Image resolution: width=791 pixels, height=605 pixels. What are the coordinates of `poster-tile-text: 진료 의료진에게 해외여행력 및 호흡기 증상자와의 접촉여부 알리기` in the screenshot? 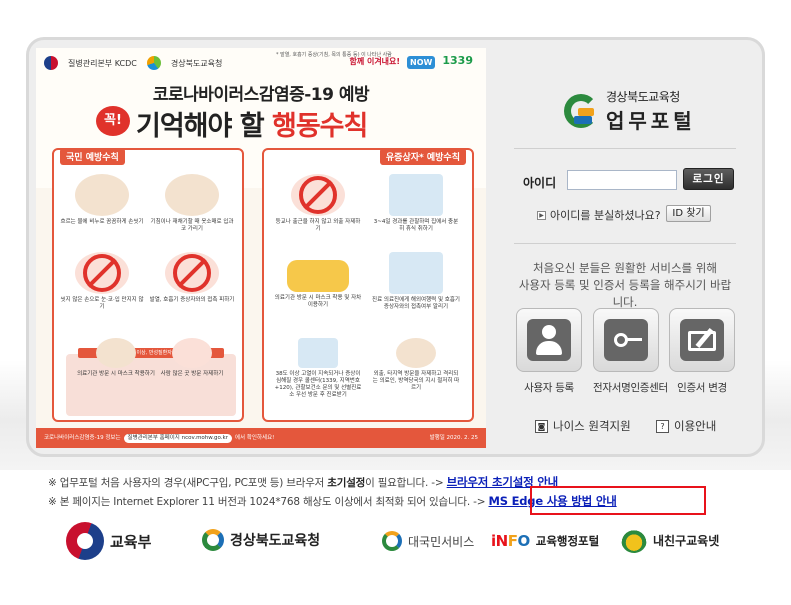 It's located at (416, 303).